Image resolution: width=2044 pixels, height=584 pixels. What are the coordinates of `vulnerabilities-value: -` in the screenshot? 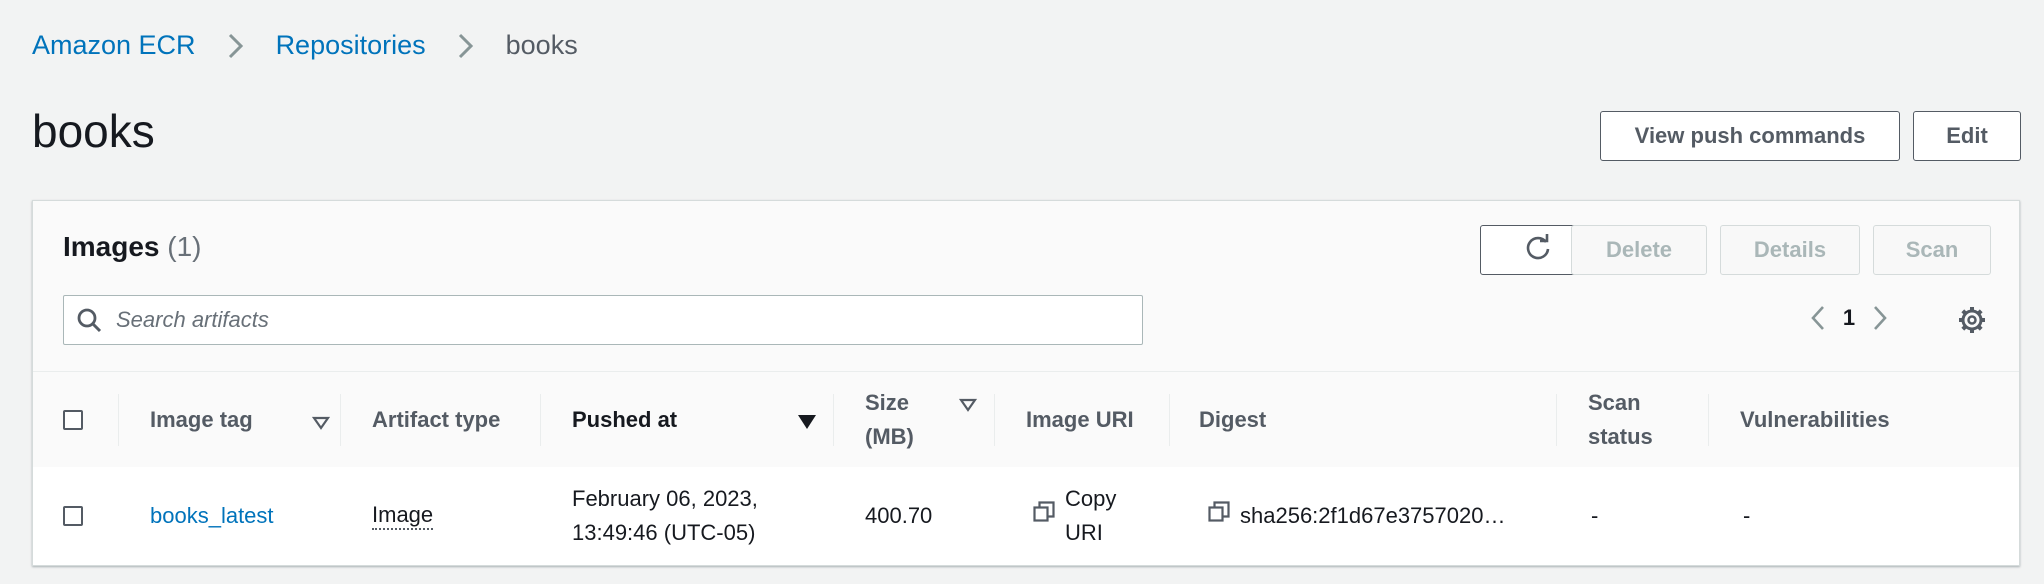 It's located at (1747, 515).